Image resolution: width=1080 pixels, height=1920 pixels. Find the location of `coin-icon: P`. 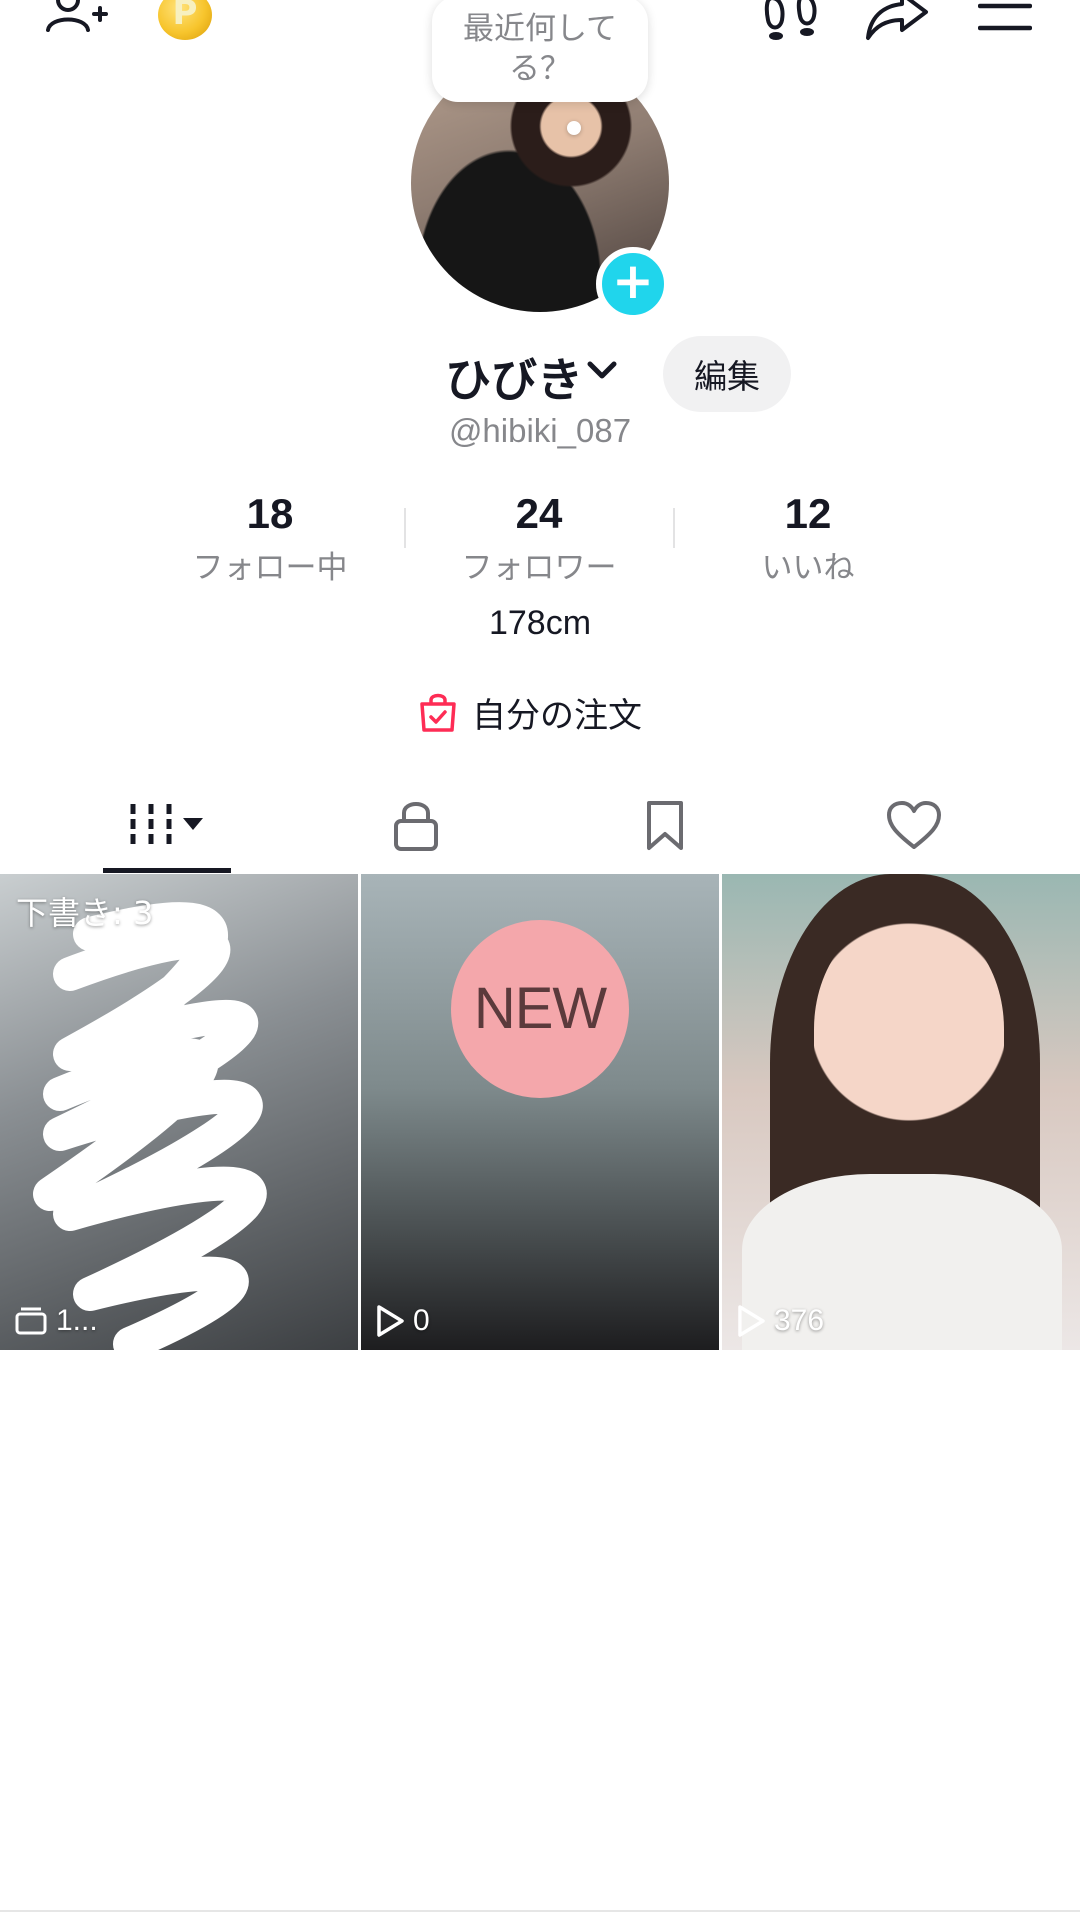

coin-icon: P is located at coordinates (185, 20).